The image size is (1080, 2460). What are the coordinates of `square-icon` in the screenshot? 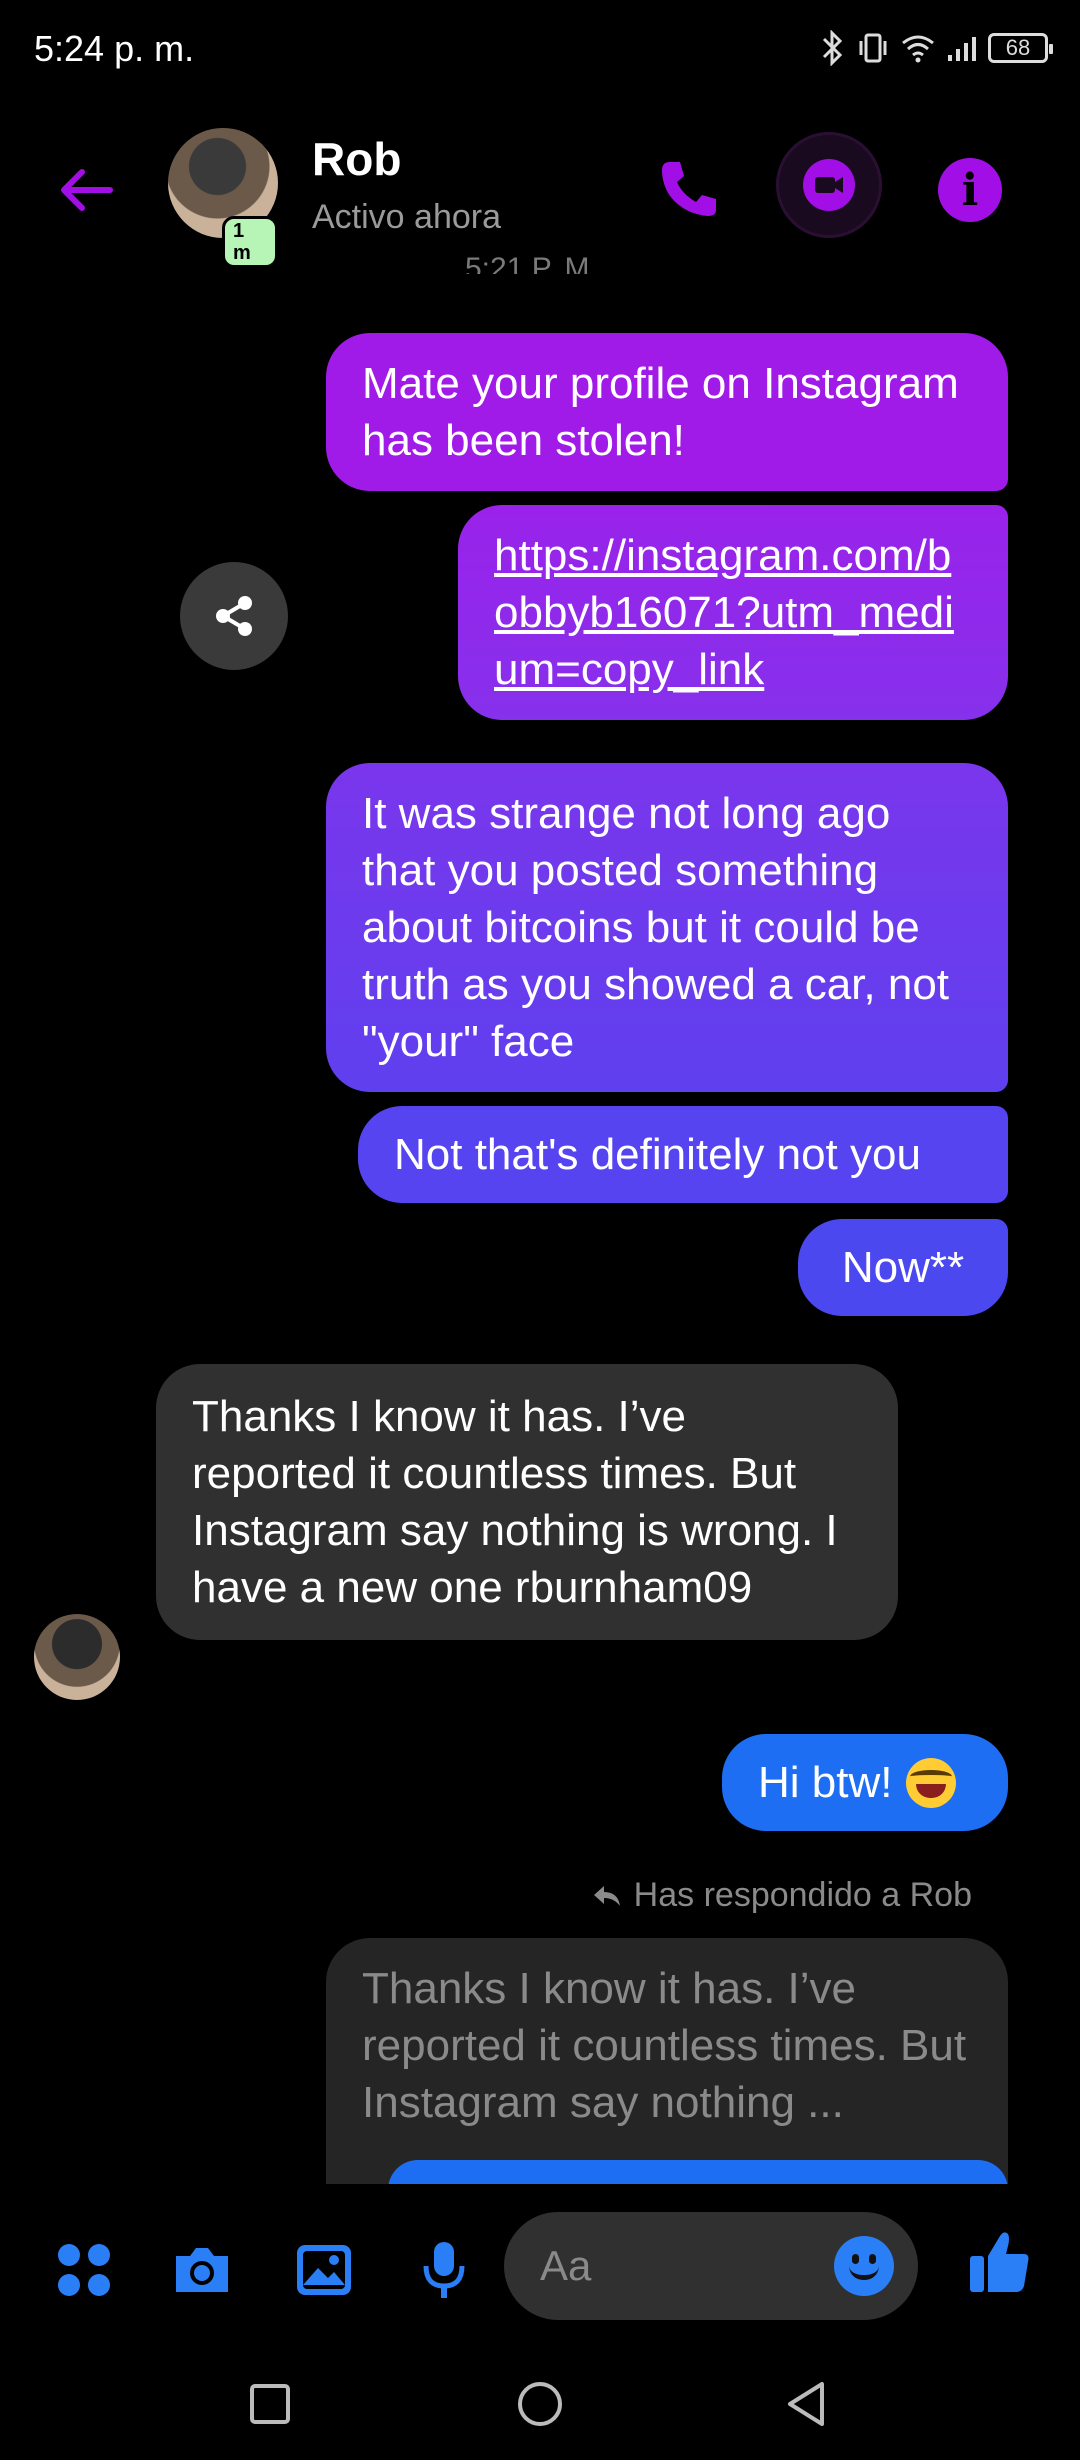 It's located at (270, 2404).